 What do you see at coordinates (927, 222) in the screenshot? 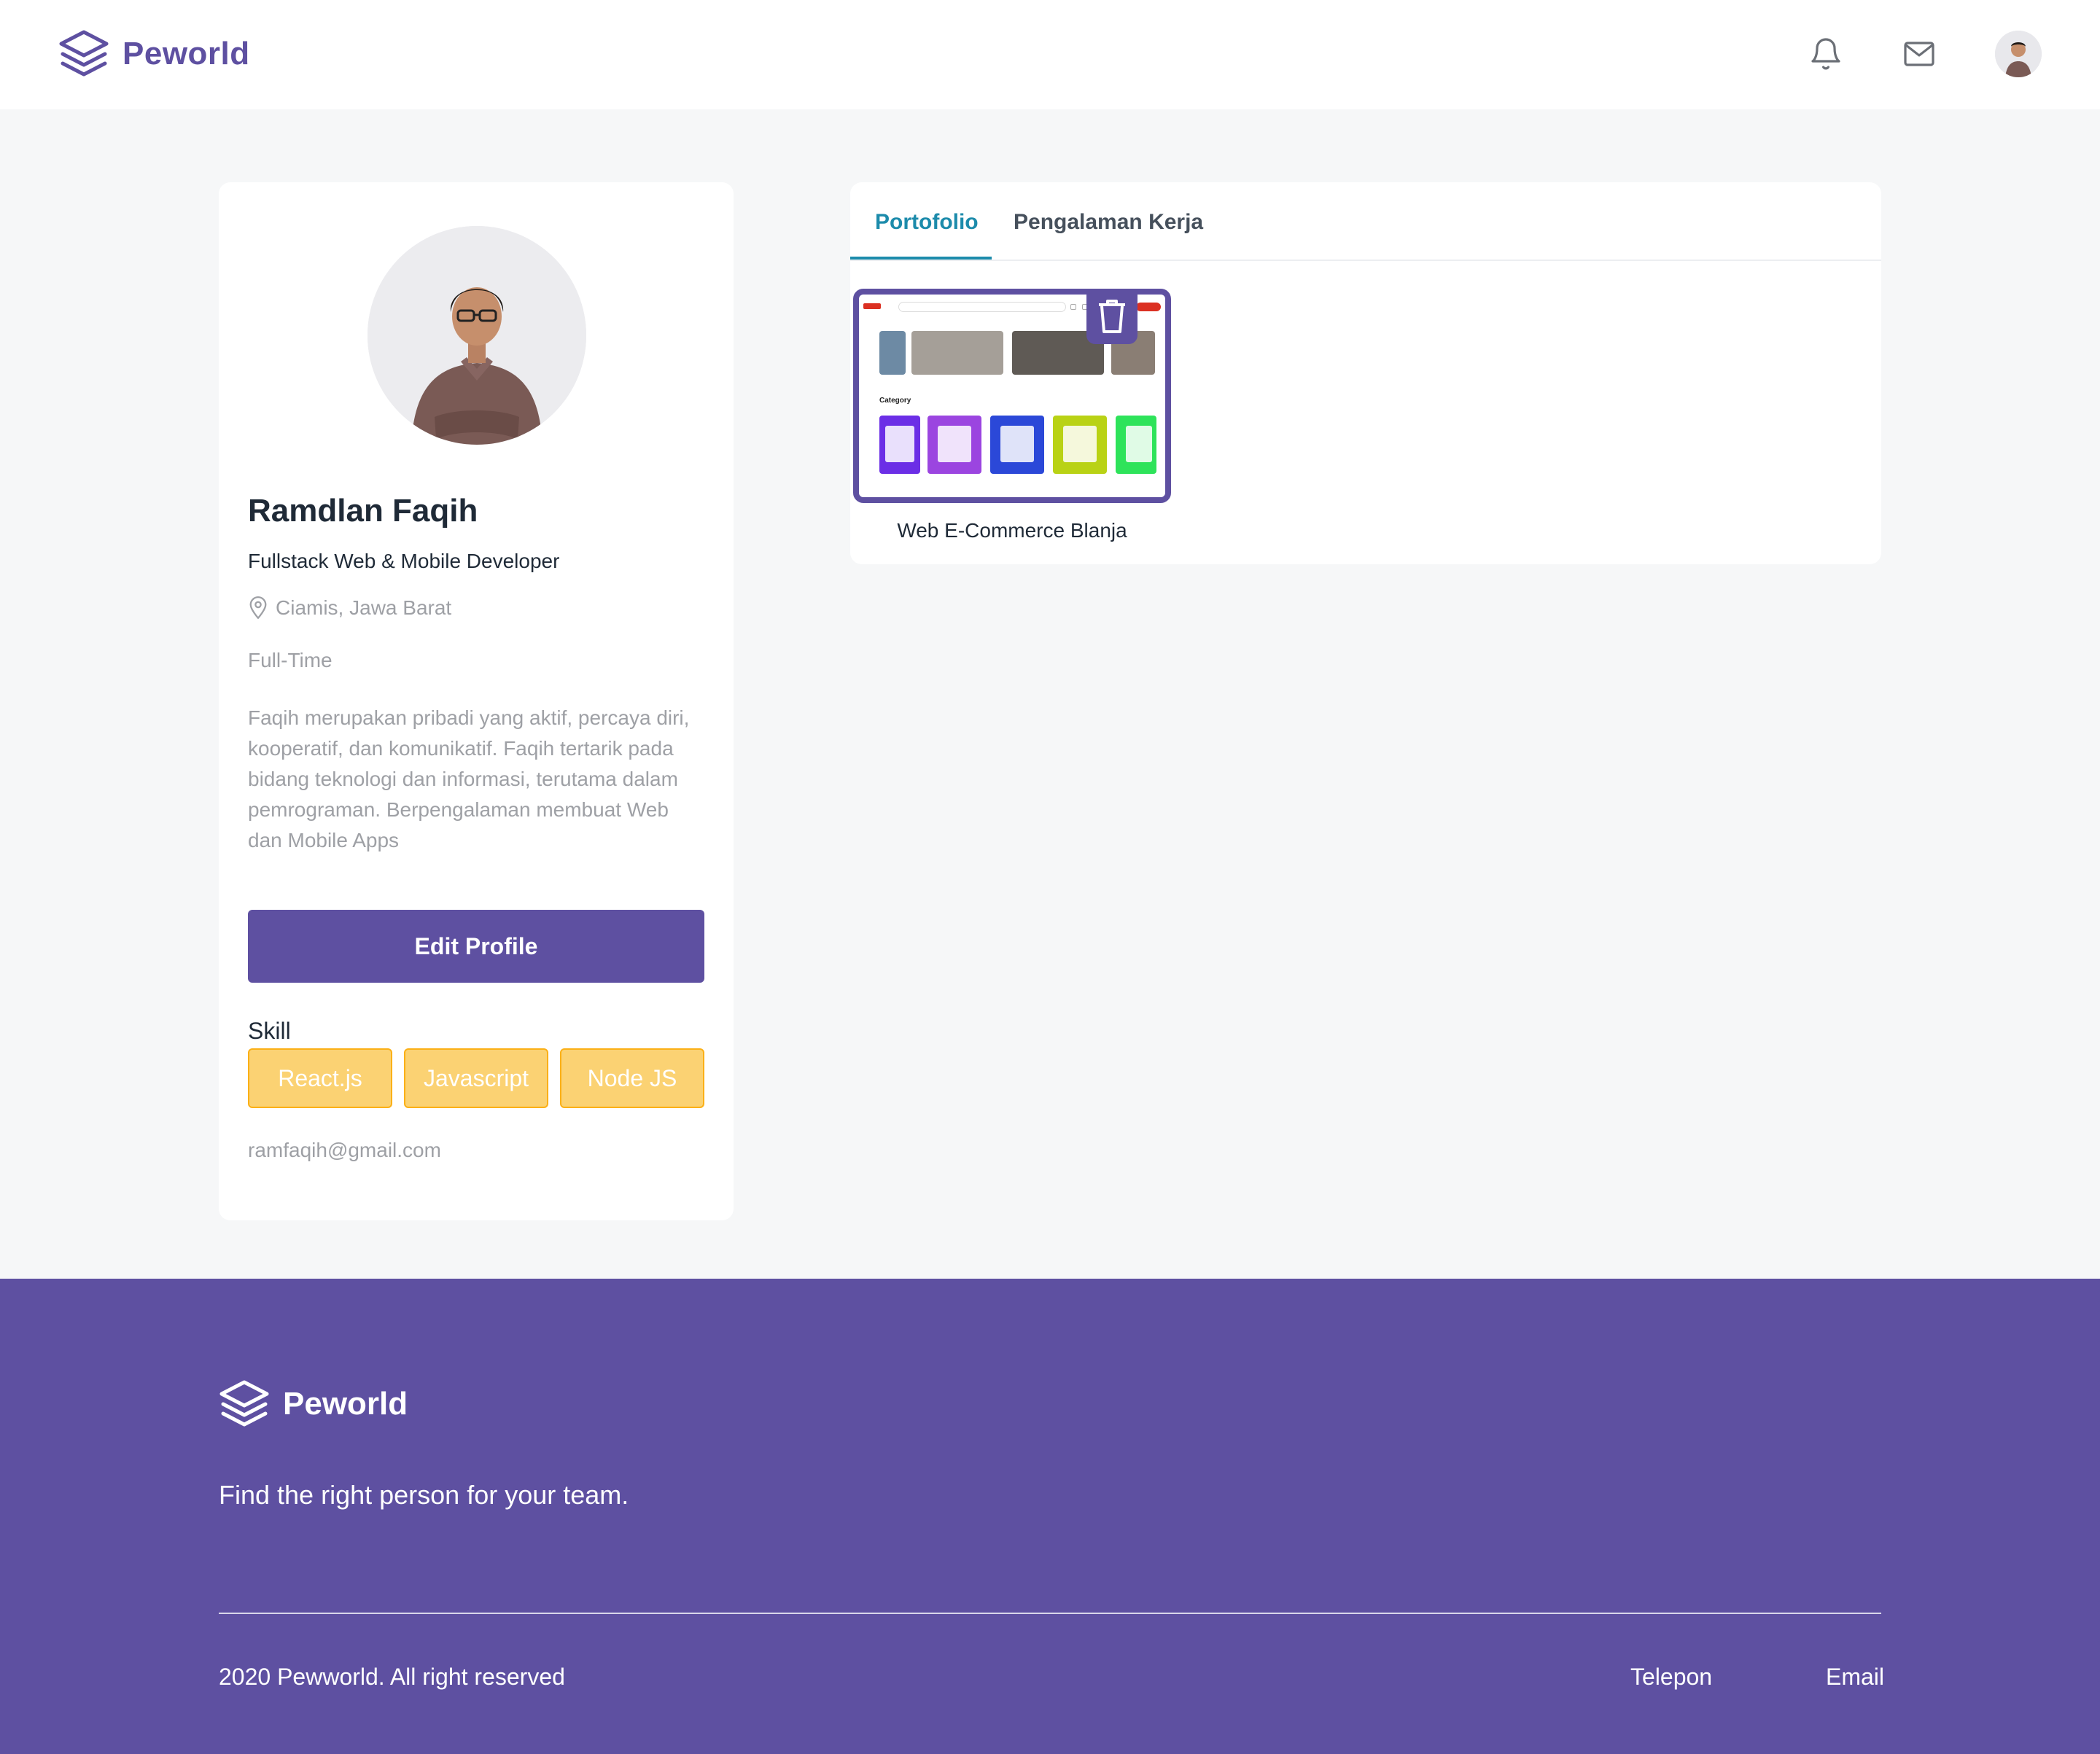
I see `tab-portfolio: Portofolio` at bounding box center [927, 222].